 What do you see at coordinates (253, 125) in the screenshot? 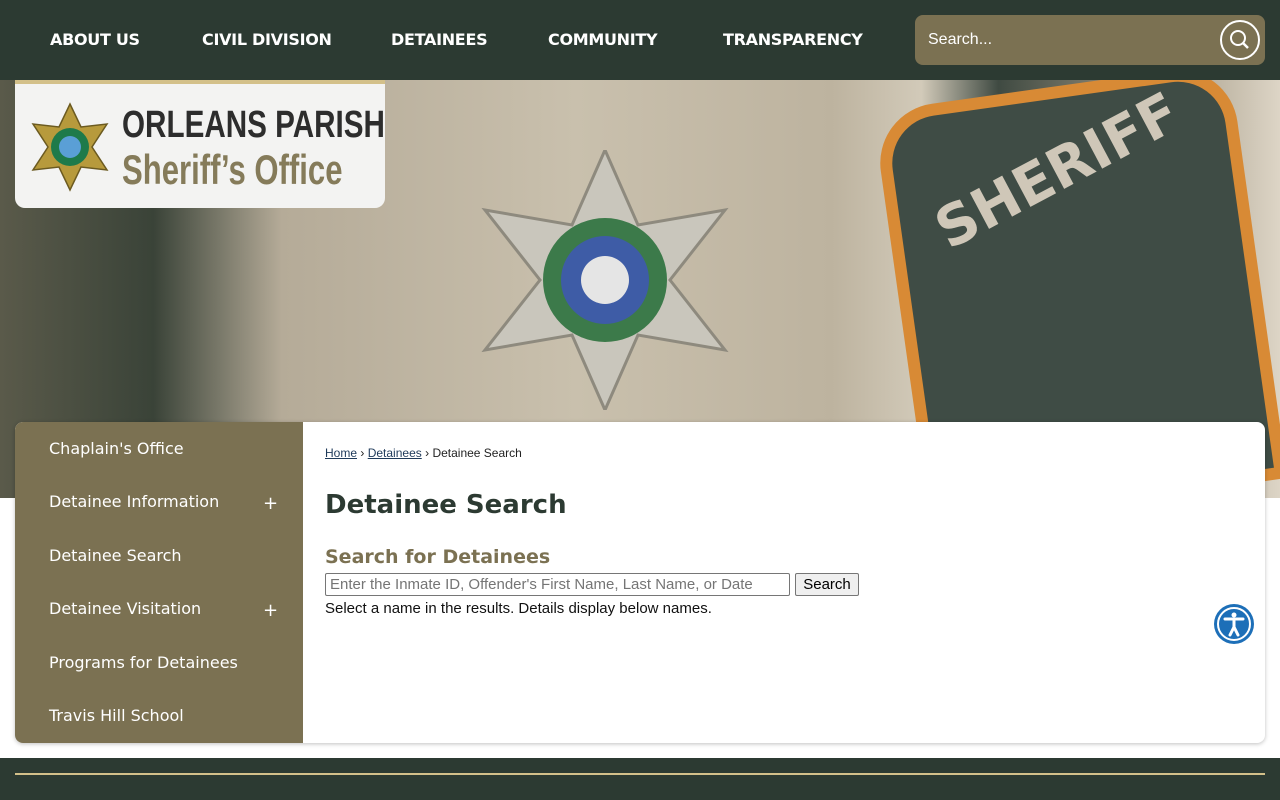
I see `logo-line-1: ORLEANS PARISH` at bounding box center [253, 125].